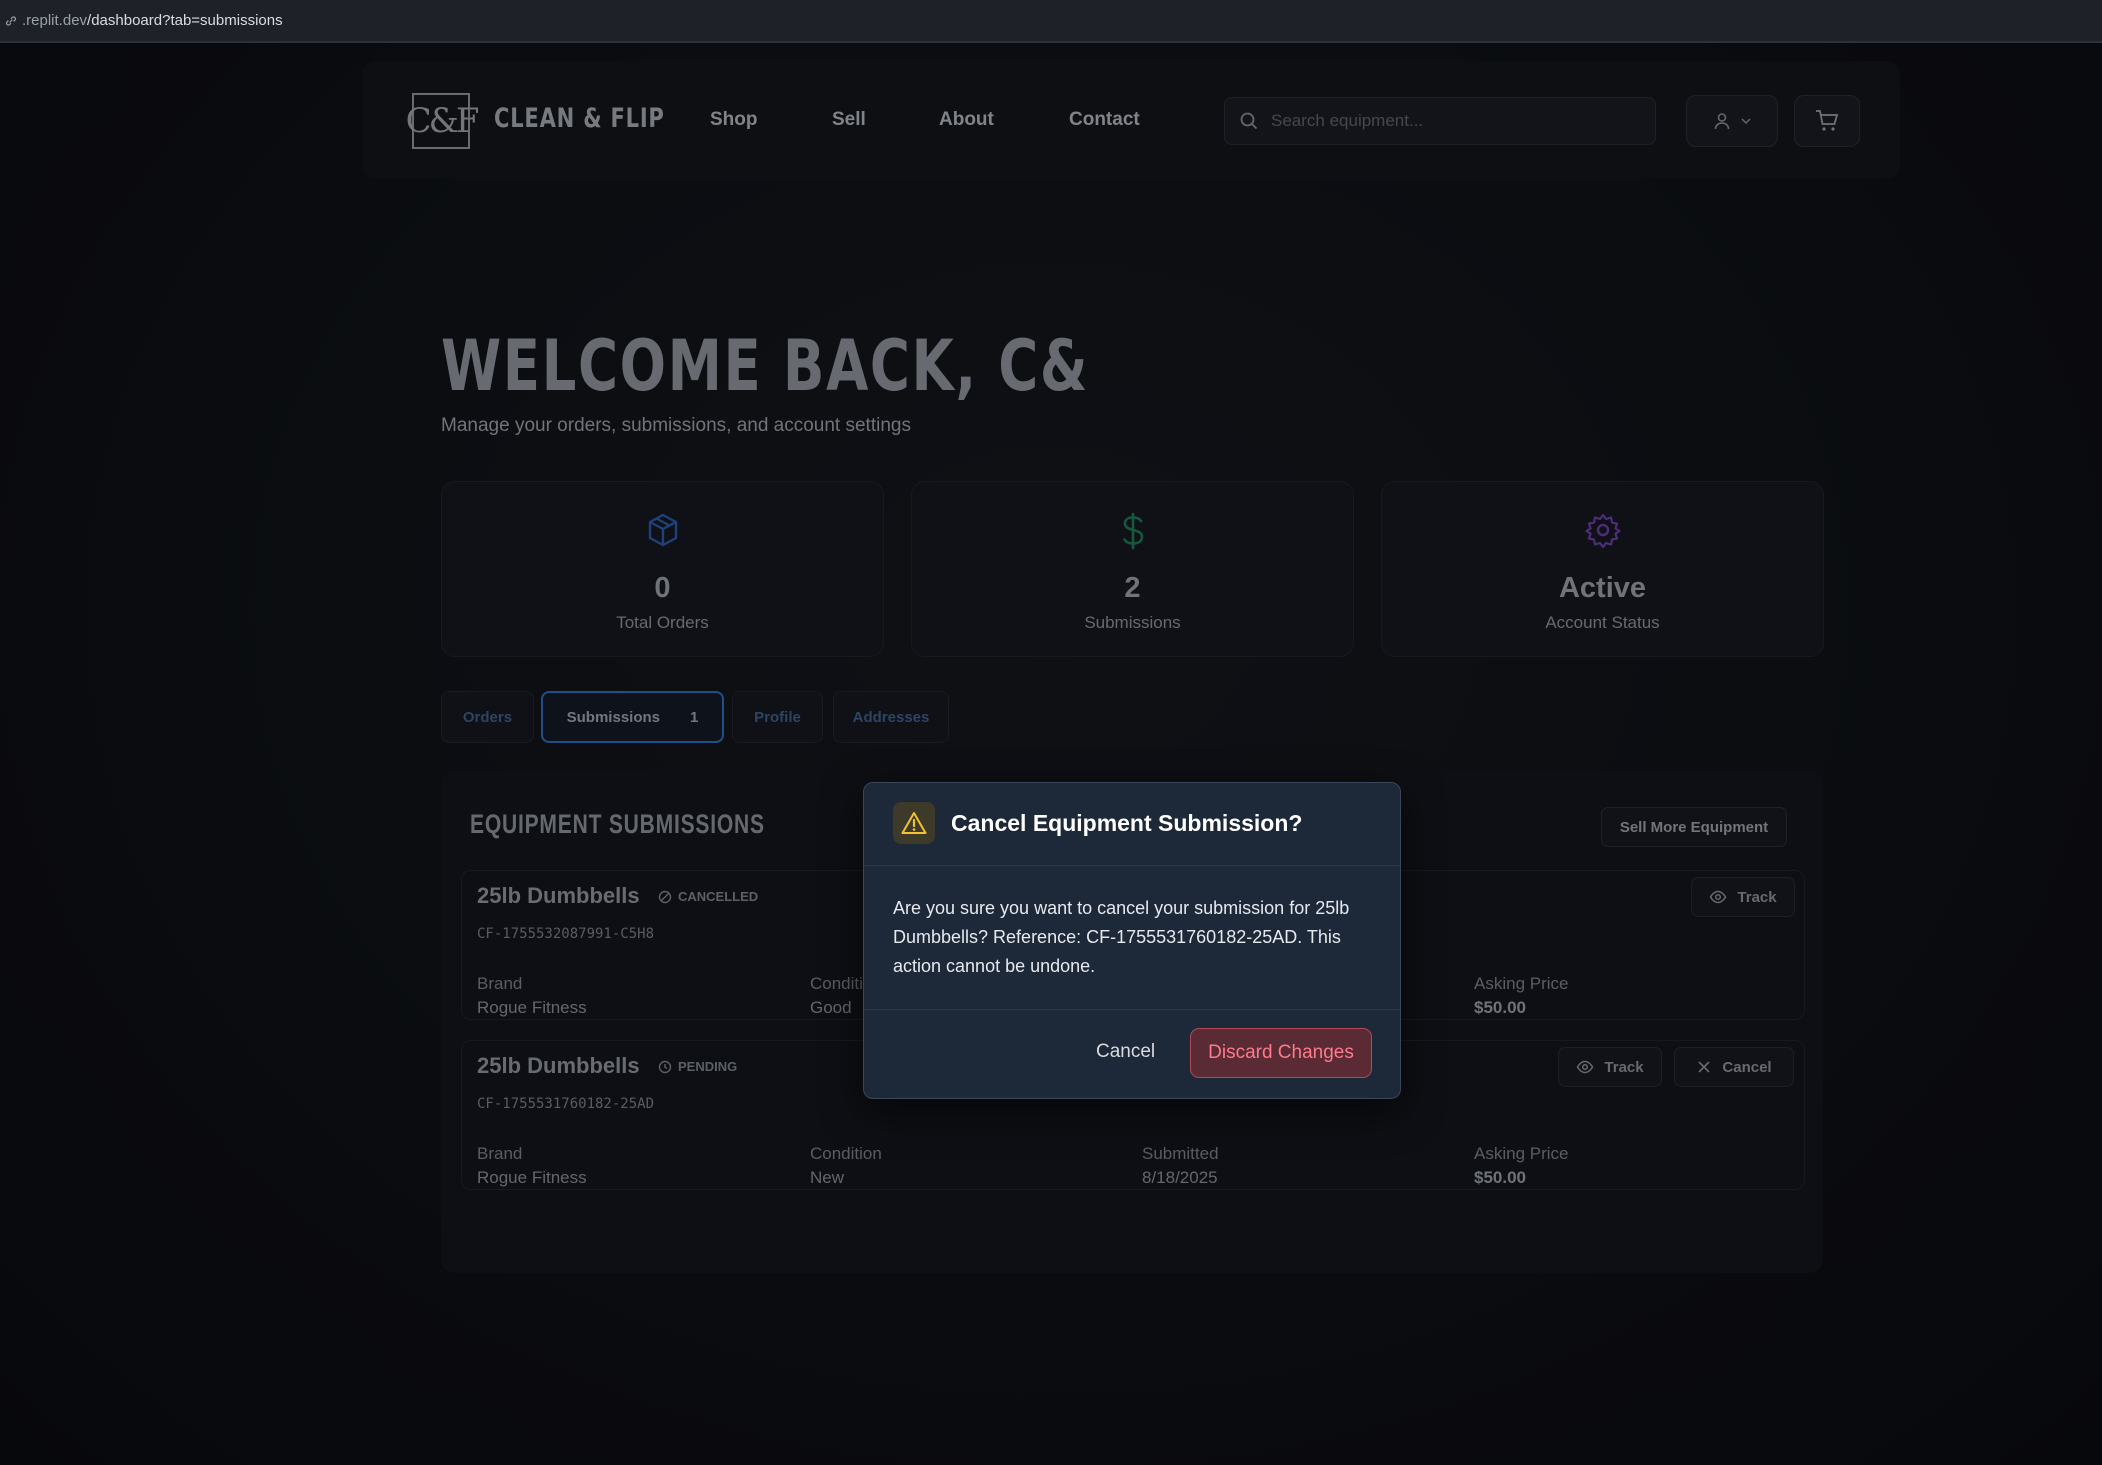 The height and width of the screenshot is (1465, 2102). Describe the element at coordinates (185, 20) in the screenshot. I see `url-path: /dashboard?tab=submissions` at that location.